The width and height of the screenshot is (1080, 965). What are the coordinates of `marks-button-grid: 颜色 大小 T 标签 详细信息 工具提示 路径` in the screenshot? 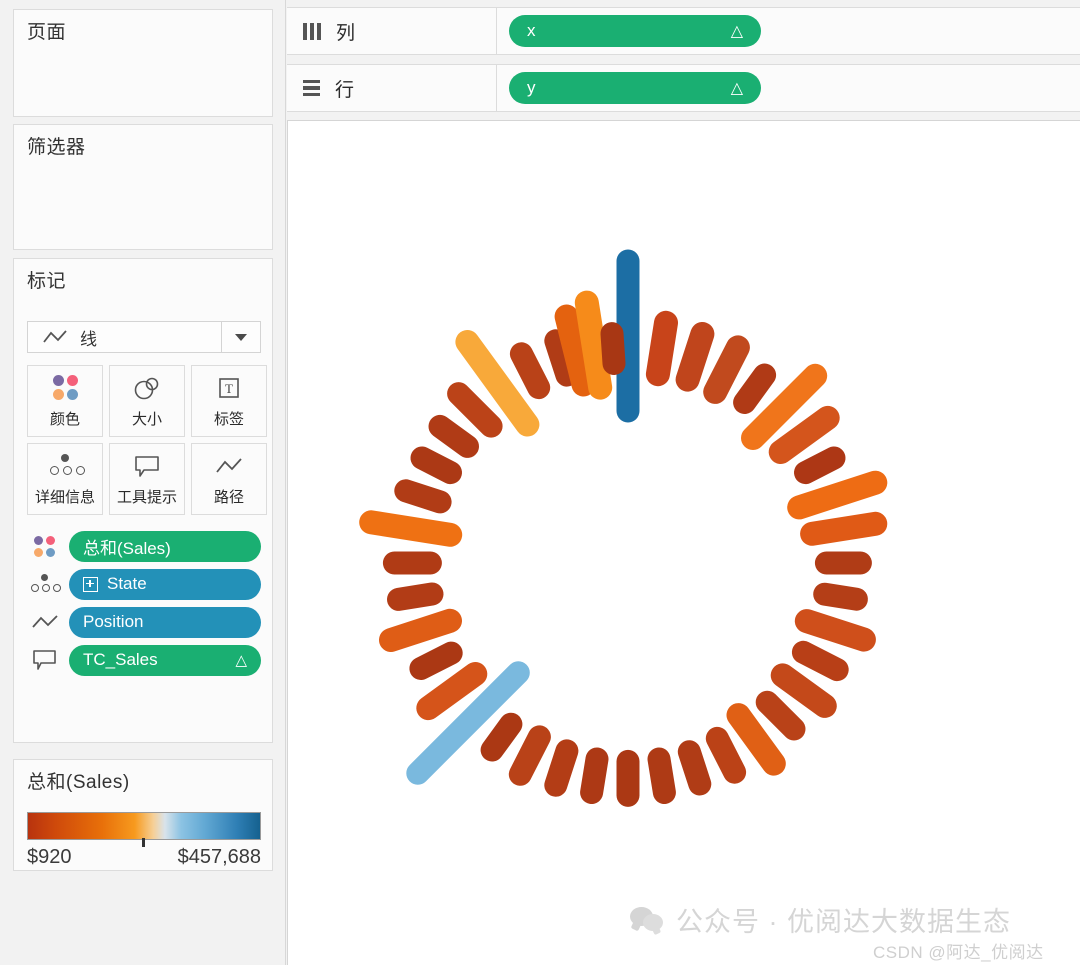 It's located at (147, 440).